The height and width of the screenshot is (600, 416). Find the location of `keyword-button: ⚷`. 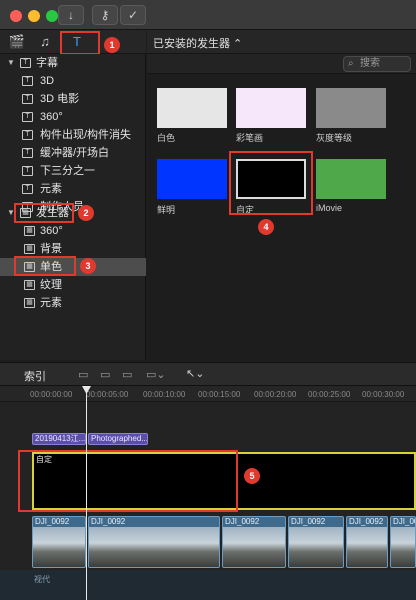

keyword-button: ⚷ is located at coordinates (105, 15).